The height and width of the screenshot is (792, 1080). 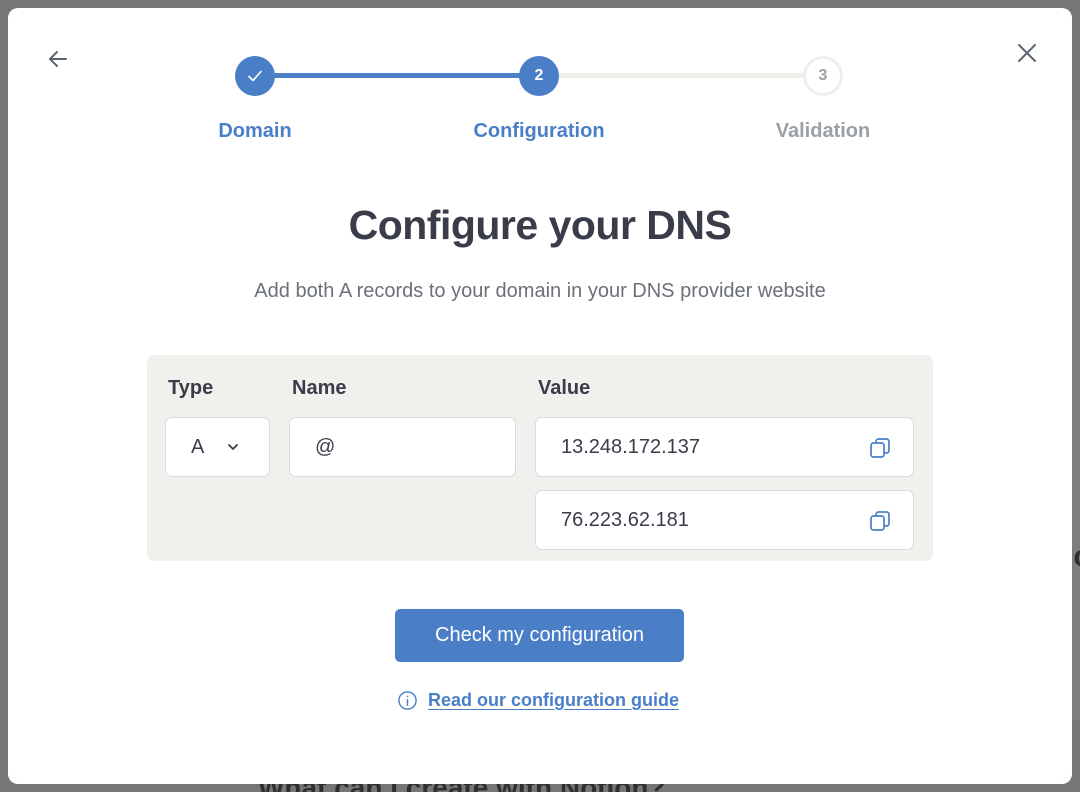 I want to click on record-type-select: A, so click(x=217, y=447).